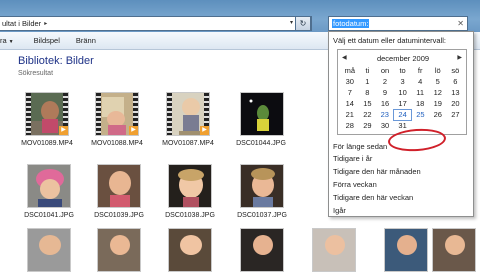 Image resolution: width=480 pixels, height=272 pixels. What do you see at coordinates (368, 92) in the screenshot?
I see `calendar-day: 8` at bounding box center [368, 92].